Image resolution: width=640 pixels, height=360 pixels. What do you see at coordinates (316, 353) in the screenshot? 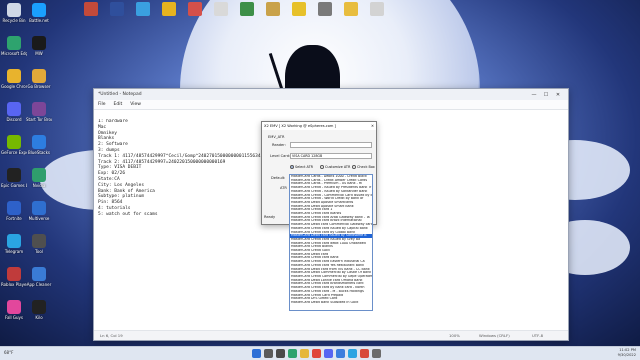
I see `taskbar-chrome-icon` at bounding box center [316, 353].